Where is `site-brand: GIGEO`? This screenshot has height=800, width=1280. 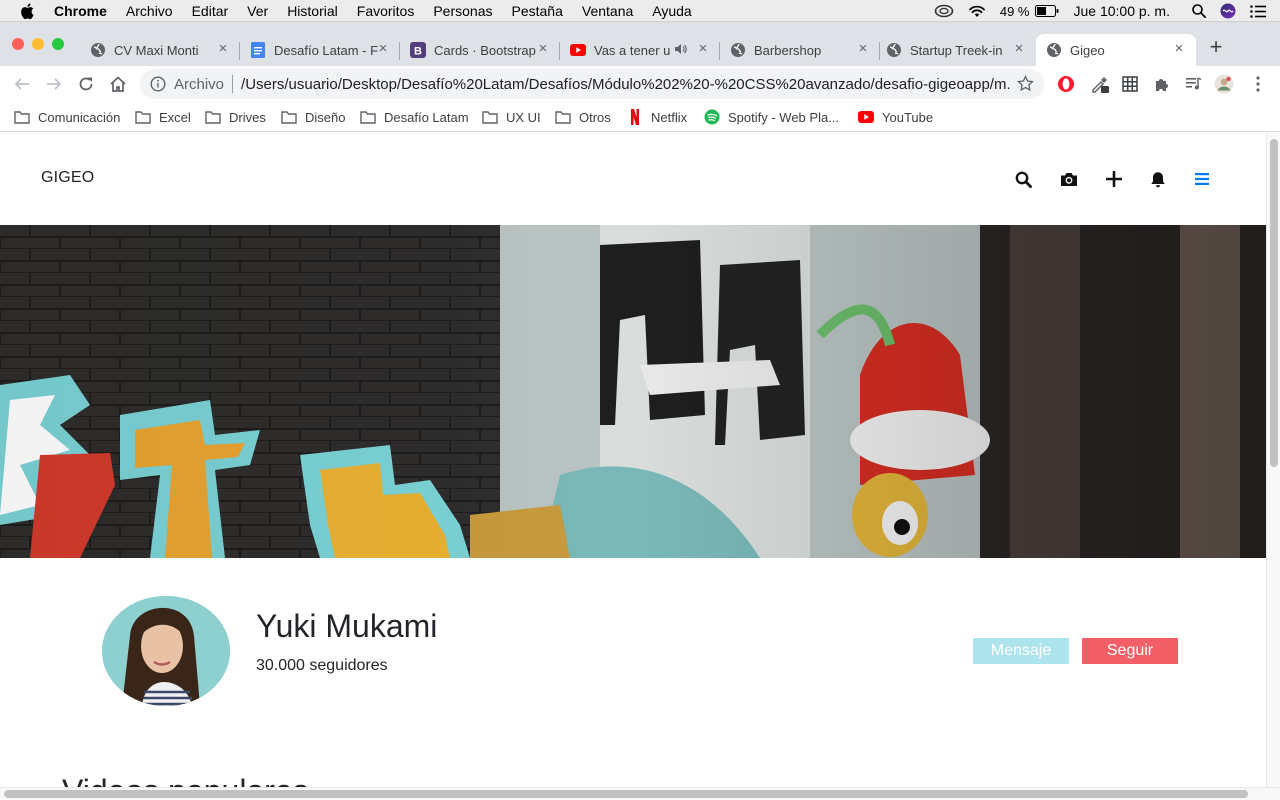
site-brand: GIGEO is located at coordinates (67, 178).